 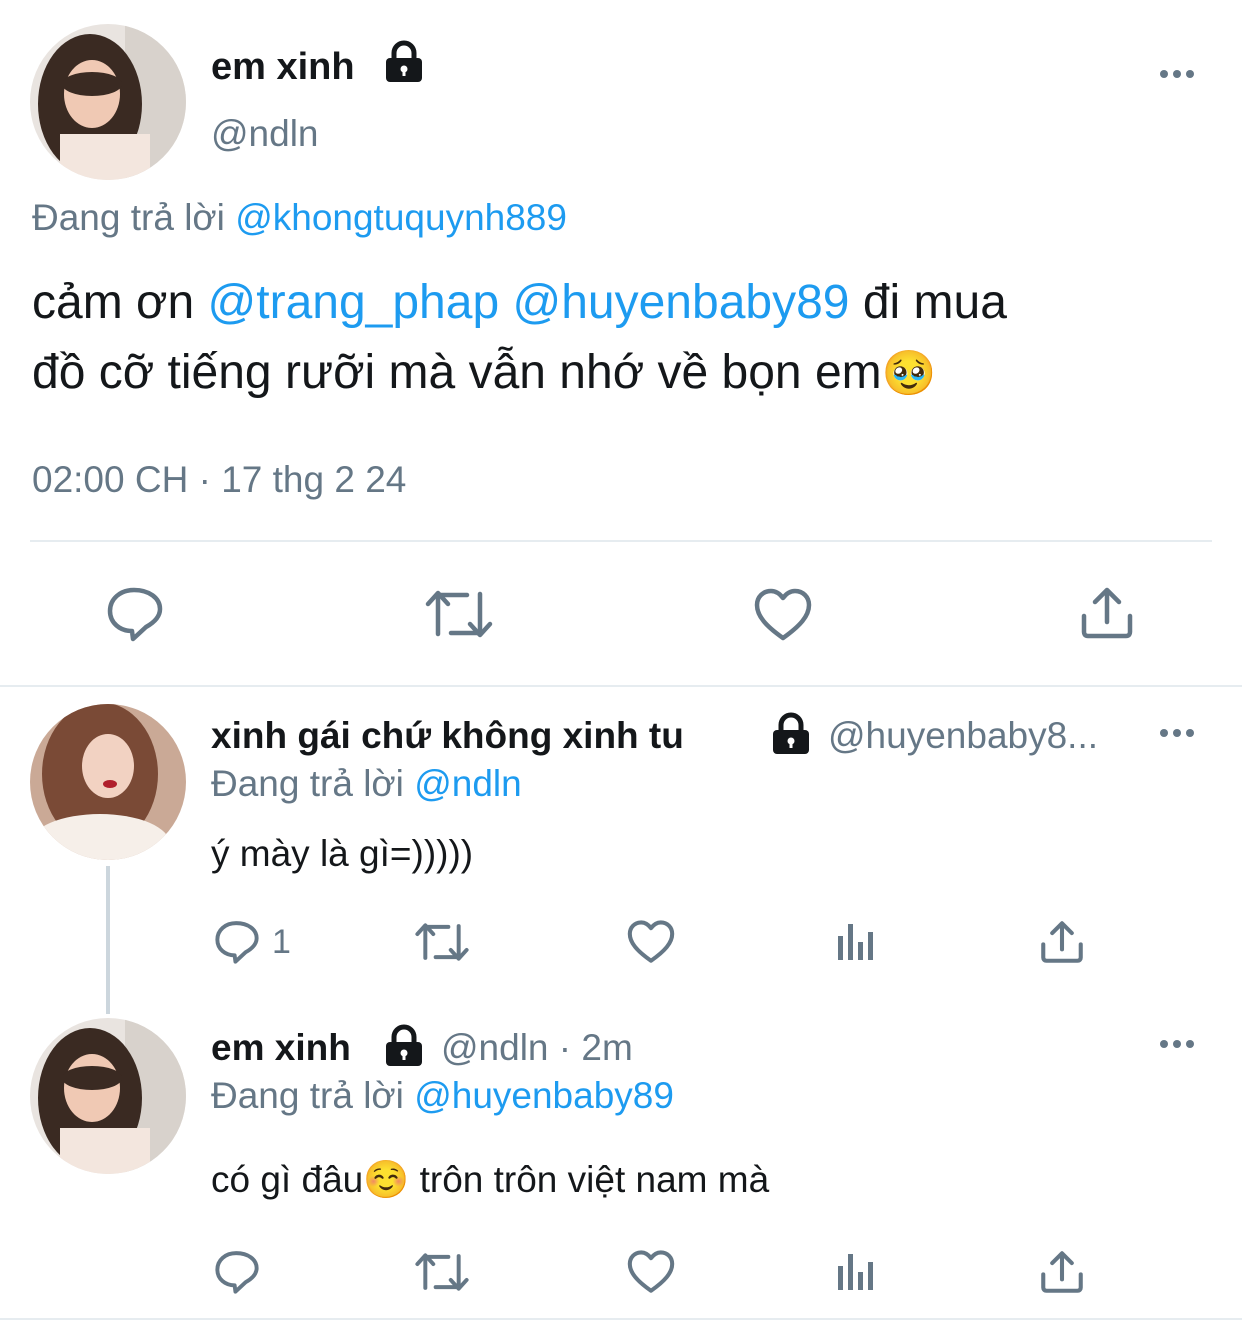 I want to click on reply-count: 1, so click(x=281, y=942).